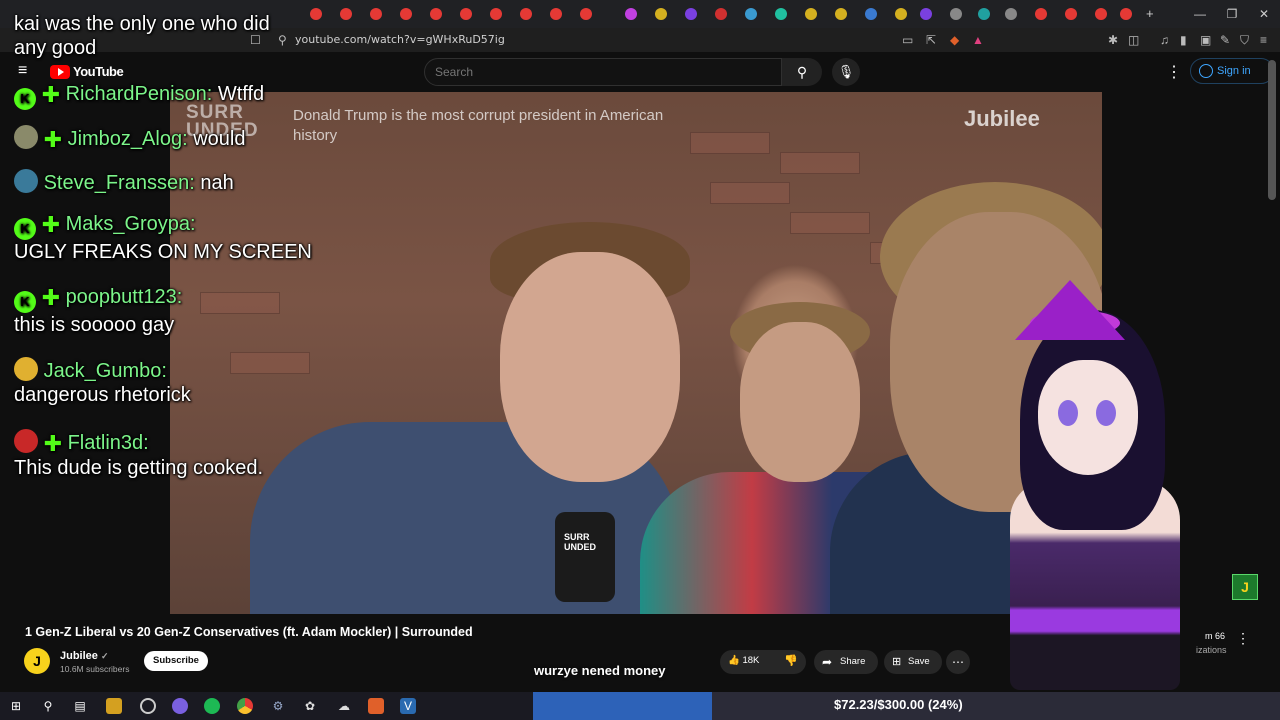  Describe the element at coordinates (978, 40) in the screenshot. I see `rewards-icon: ▲` at that location.